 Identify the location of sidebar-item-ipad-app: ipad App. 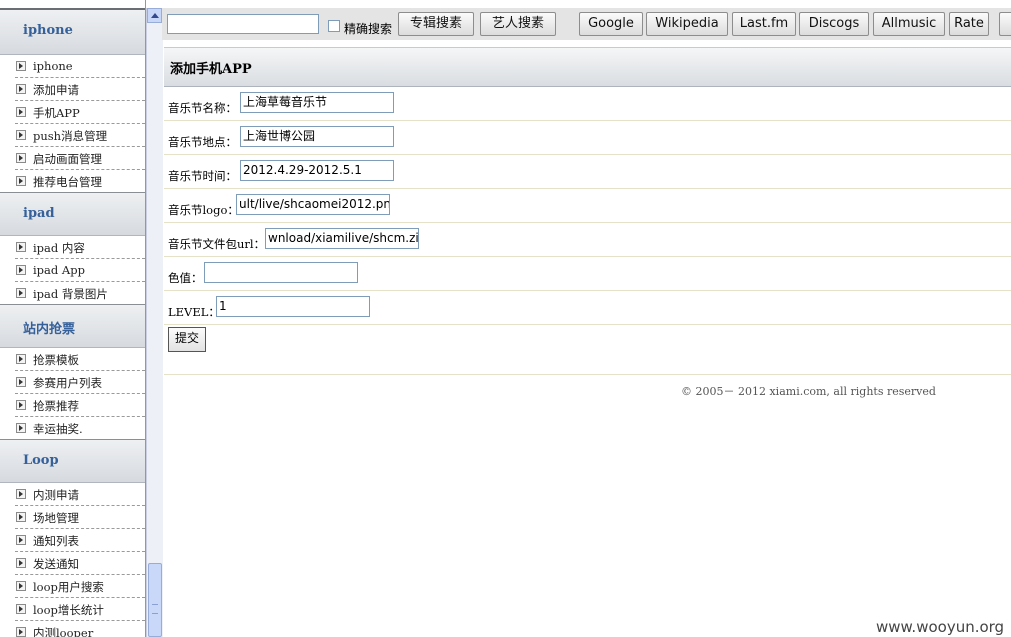
(80, 270).